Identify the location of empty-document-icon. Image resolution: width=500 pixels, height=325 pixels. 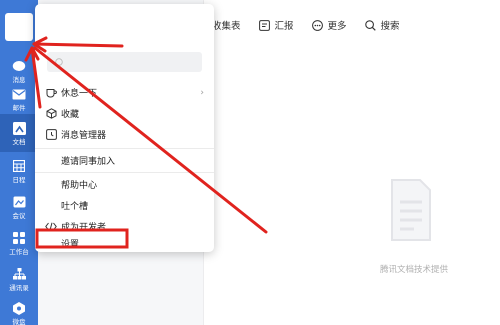
(411, 210).